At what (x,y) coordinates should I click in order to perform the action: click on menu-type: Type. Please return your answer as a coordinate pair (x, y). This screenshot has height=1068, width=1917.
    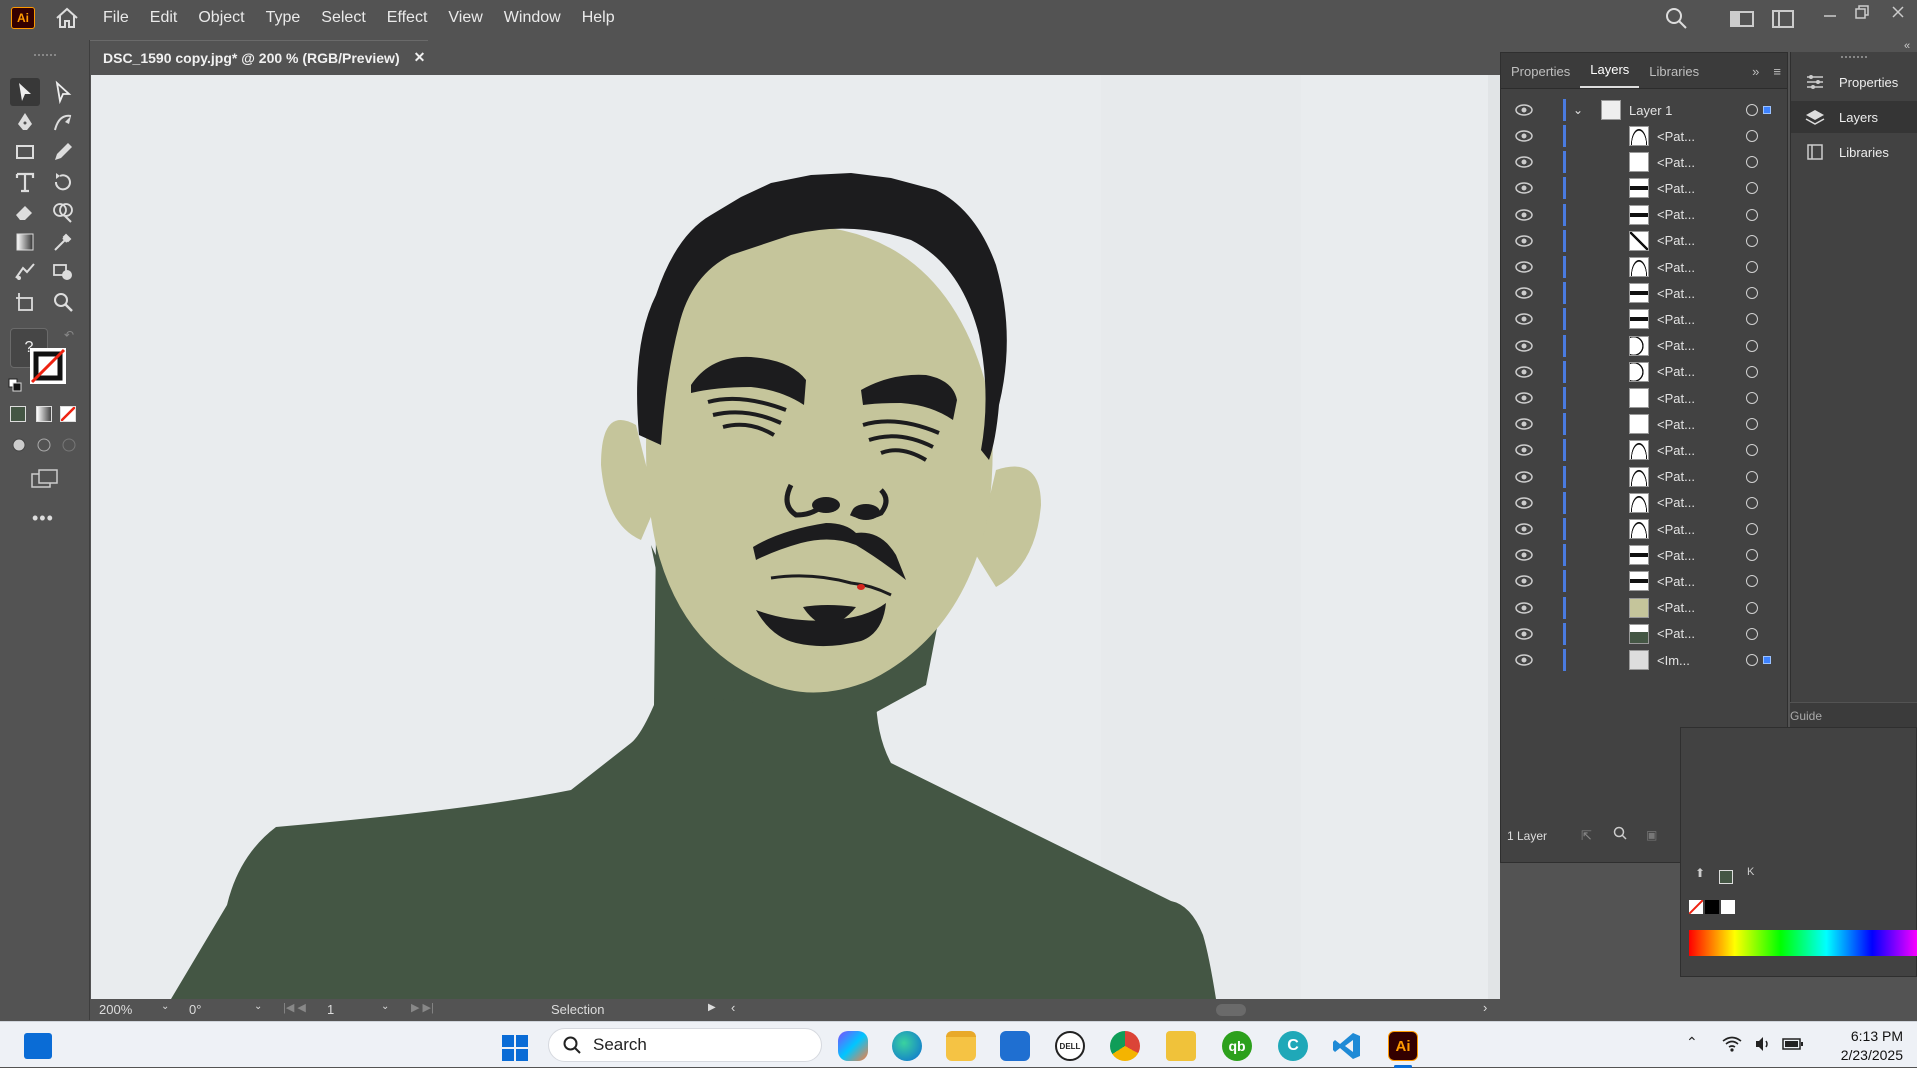
    Looking at the image, I should click on (283, 18).